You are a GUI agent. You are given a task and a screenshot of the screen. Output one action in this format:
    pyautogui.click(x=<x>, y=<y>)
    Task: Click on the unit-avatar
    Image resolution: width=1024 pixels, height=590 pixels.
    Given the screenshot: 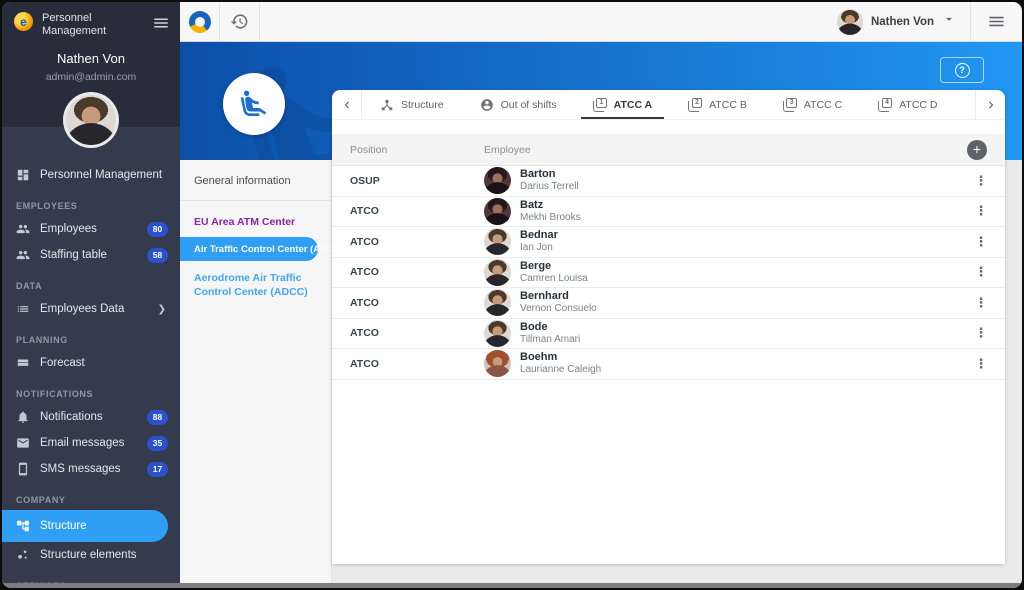 What is the action you would take?
    pyautogui.click(x=254, y=104)
    